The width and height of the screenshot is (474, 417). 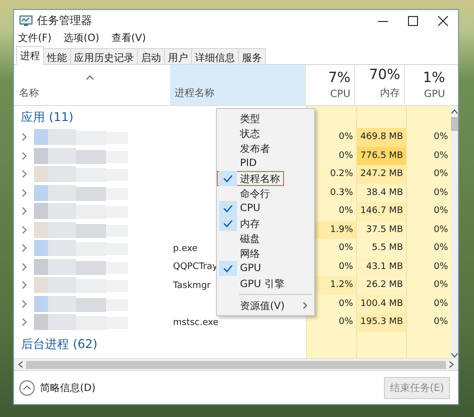 I want to click on context-menu-item: 类型, so click(x=265, y=118).